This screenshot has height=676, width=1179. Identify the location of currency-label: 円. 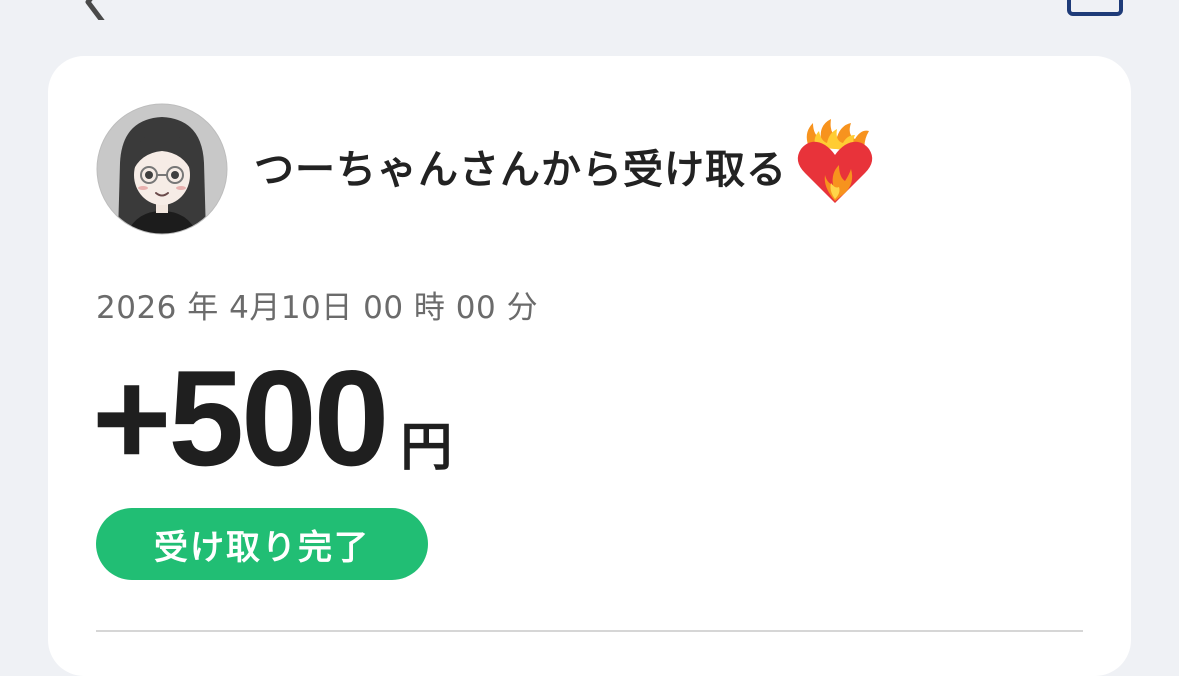
(426, 448).